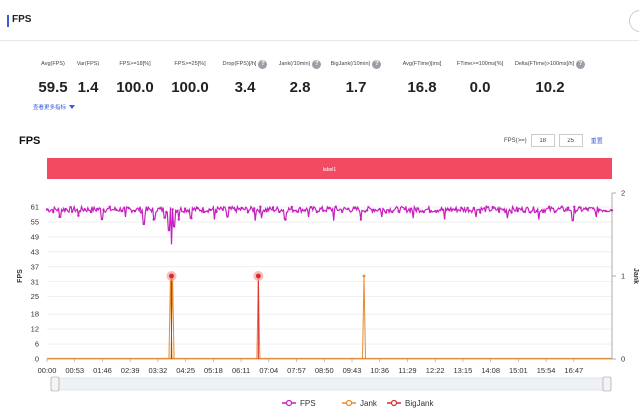 The height and width of the screenshot is (416, 639). I want to click on y-tick-label: 55, so click(35, 221).